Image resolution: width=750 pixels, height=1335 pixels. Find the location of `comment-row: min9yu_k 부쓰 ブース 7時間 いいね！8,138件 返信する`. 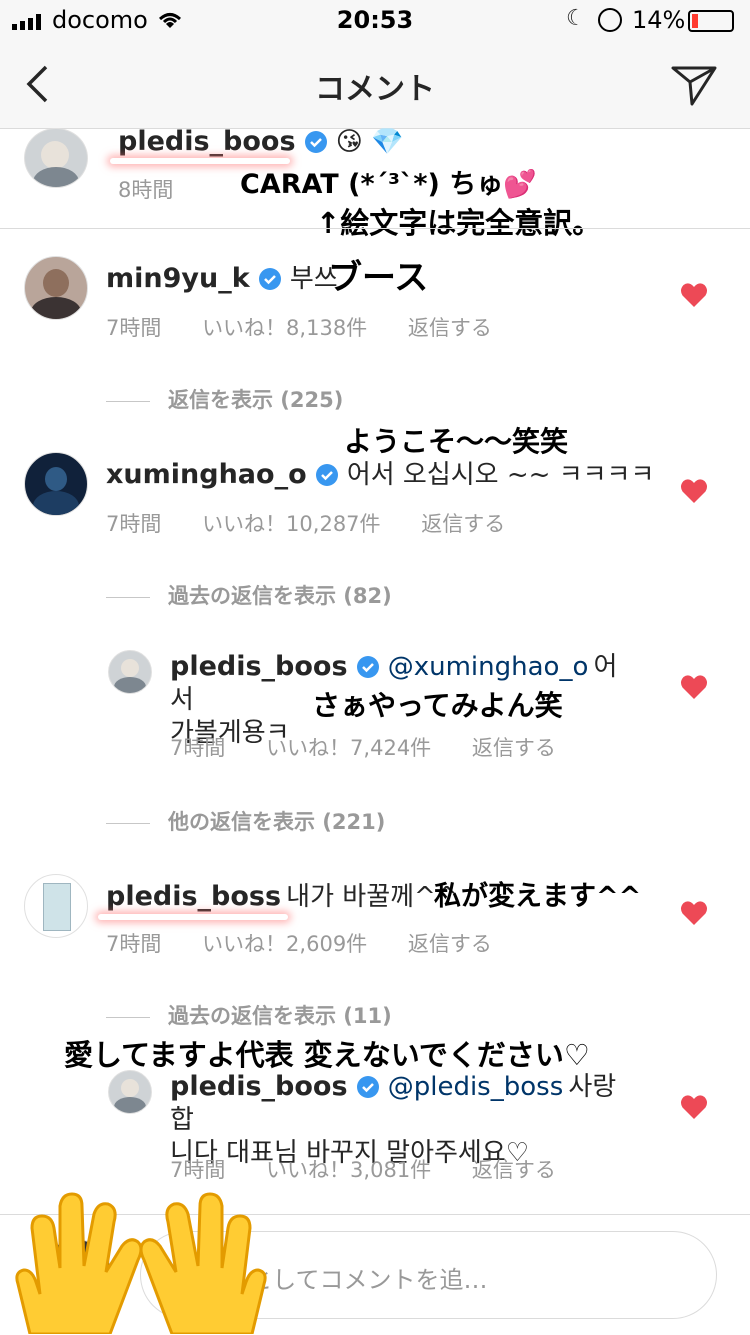

comment-row: min9yu_k 부쓰 ブース 7時間 いいね！8,138件 返信する is located at coordinates (375, 306).